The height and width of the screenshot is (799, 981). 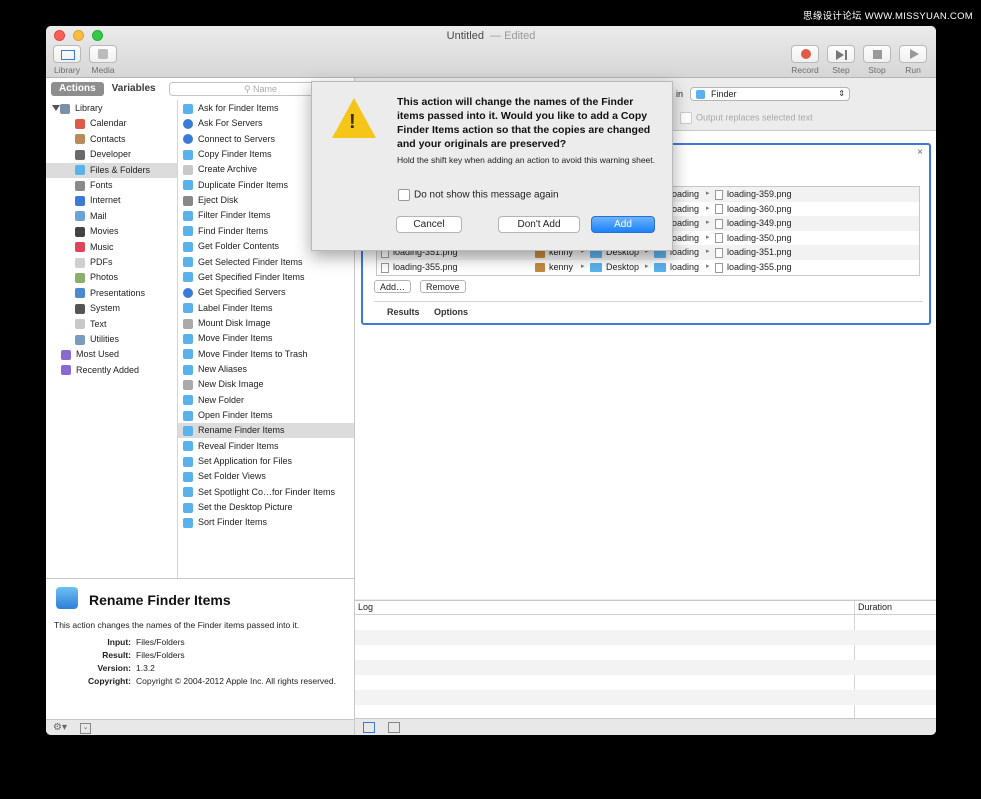 I want to click on file-icon, so click(x=719, y=253).